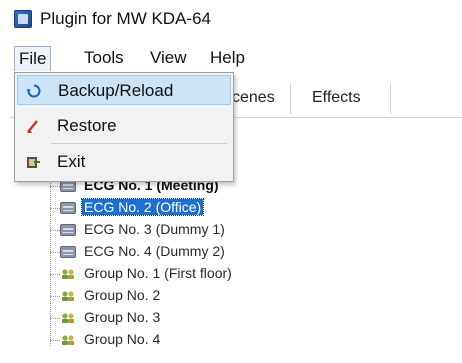  I want to click on menu-help: Help, so click(227, 58).